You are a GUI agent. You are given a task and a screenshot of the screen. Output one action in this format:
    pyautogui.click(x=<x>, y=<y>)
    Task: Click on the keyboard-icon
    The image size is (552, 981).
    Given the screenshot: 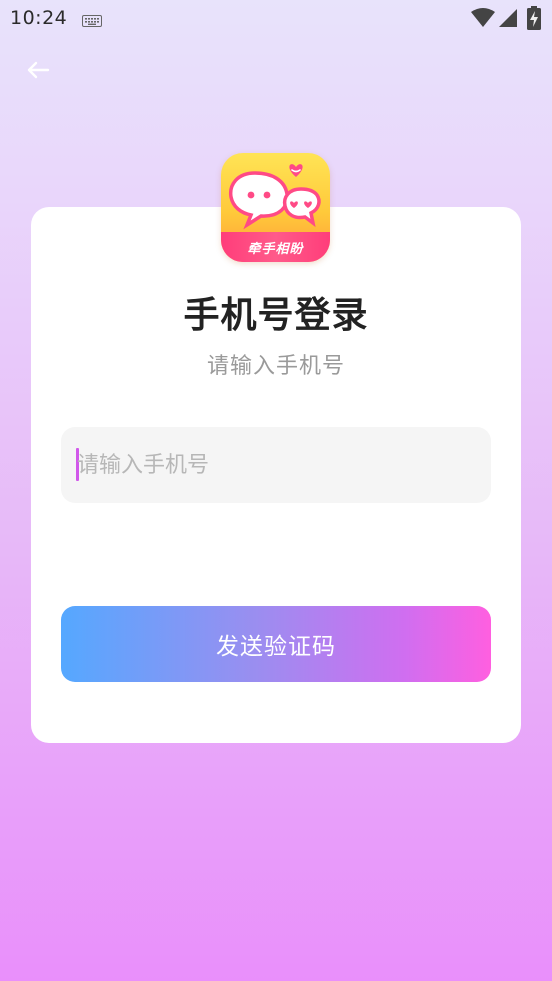 What is the action you would take?
    pyautogui.click(x=92, y=21)
    